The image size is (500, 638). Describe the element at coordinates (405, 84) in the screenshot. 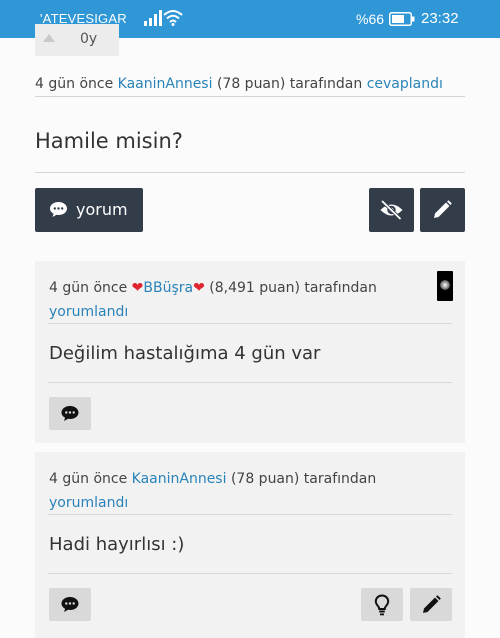

I see `action-link: cevaplandı` at that location.